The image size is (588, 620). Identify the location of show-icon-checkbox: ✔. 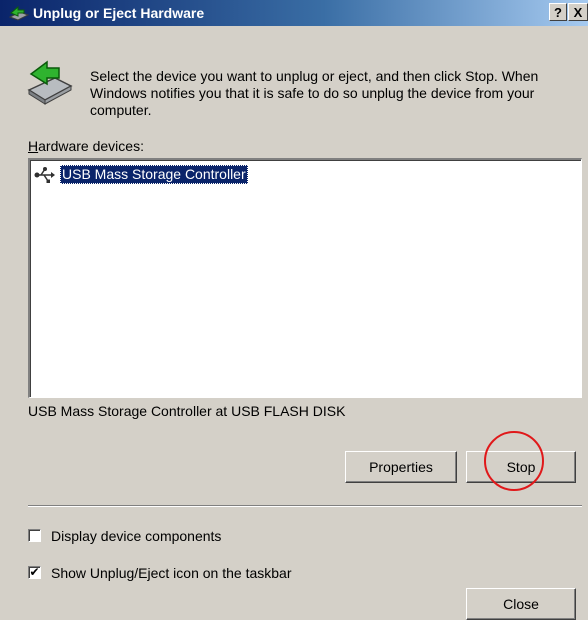
(34, 572).